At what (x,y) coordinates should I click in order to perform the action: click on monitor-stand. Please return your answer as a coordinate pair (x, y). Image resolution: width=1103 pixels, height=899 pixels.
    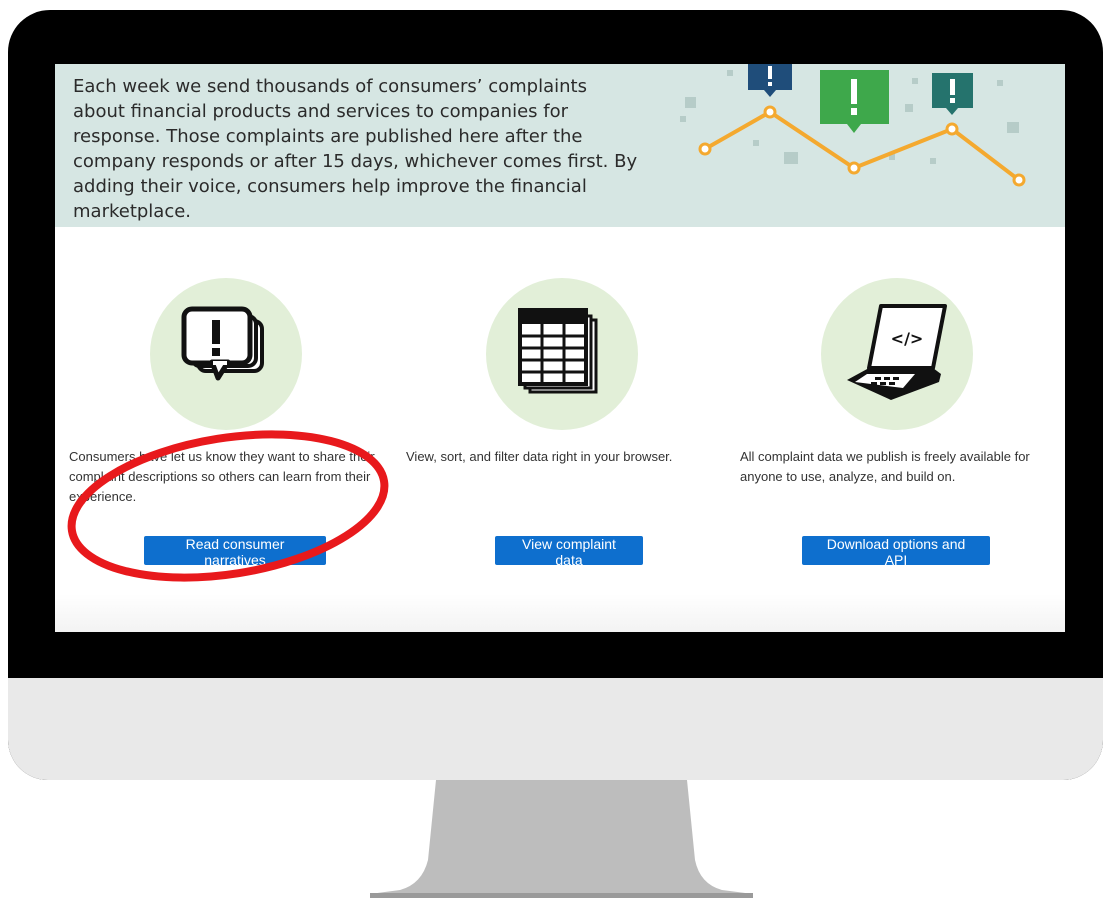
    Looking at the image, I should click on (561, 839).